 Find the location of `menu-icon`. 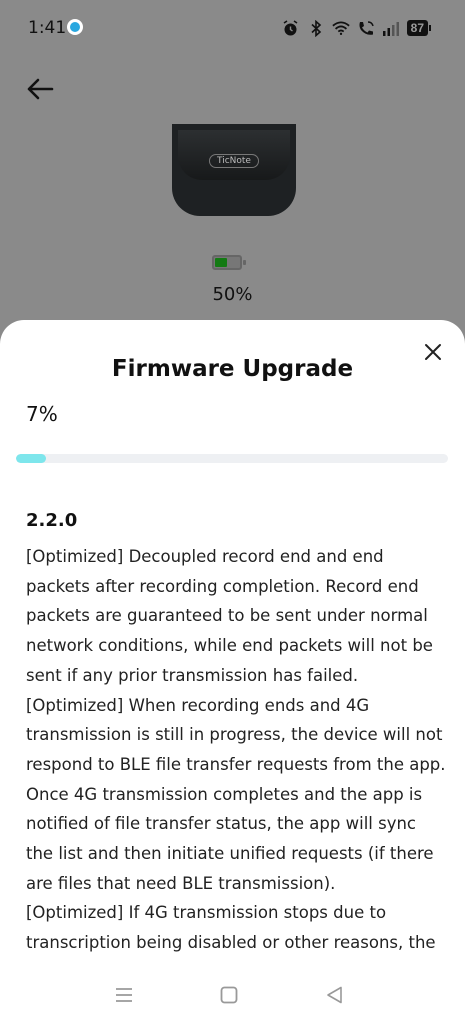

menu-icon is located at coordinates (124, 995).